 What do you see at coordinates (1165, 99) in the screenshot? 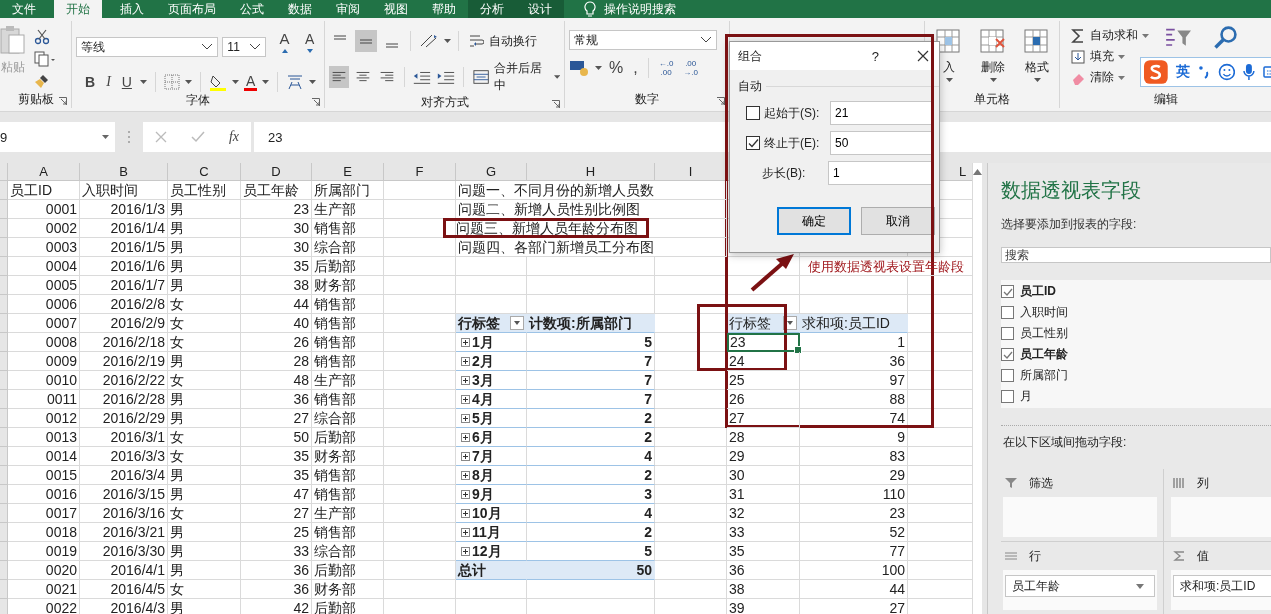
I see `group-label: 编辑` at bounding box center [1165, 99].